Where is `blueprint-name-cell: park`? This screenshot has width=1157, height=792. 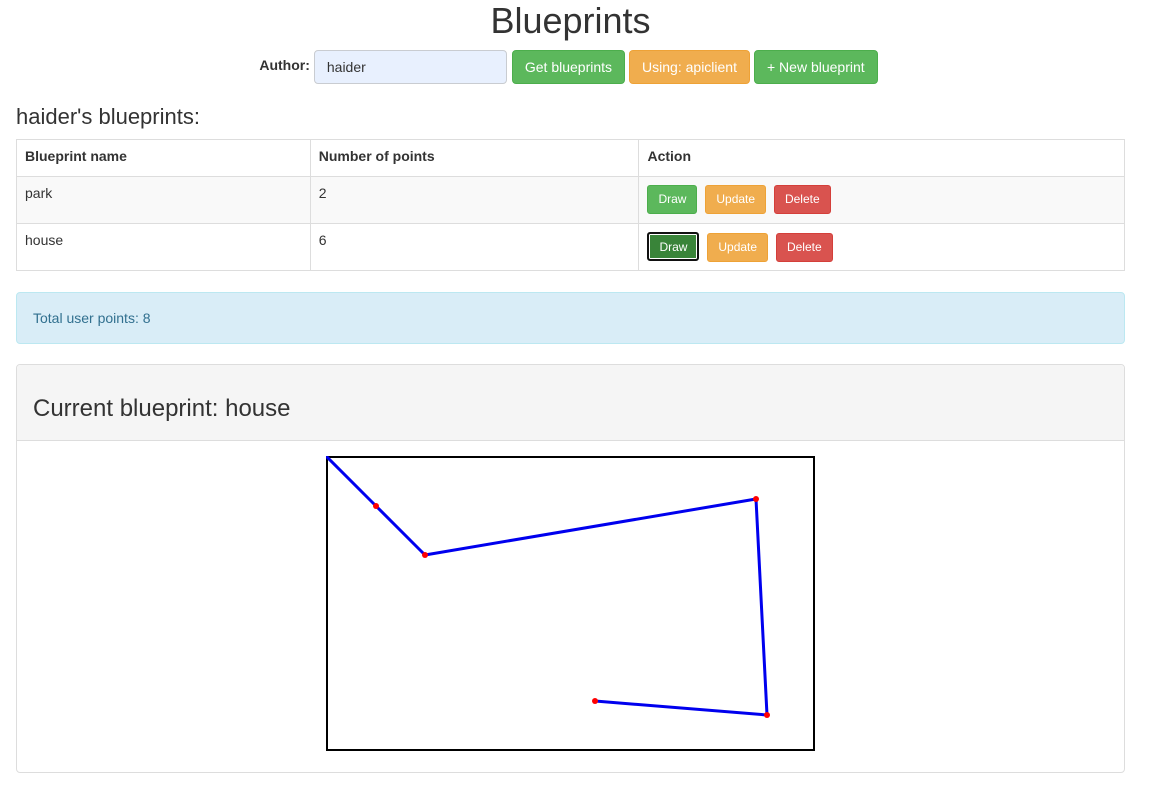
blueprint-name-cell: park is located at coordinates (163, 200).